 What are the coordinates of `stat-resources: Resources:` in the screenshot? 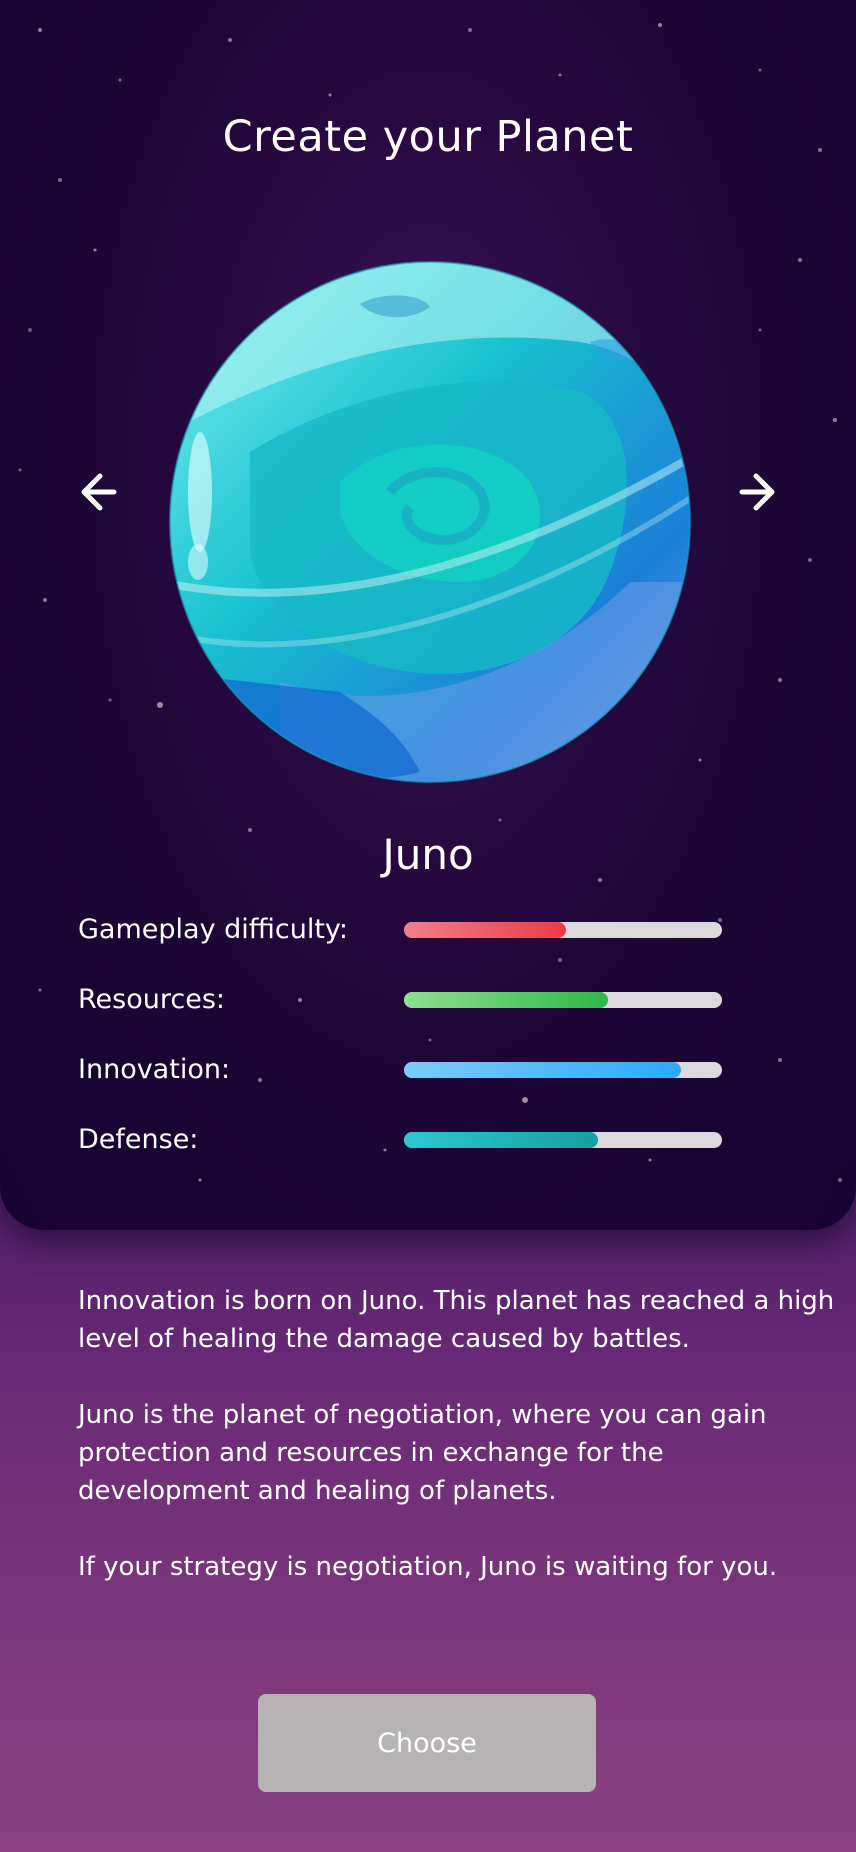 It's located at (403, 1000).